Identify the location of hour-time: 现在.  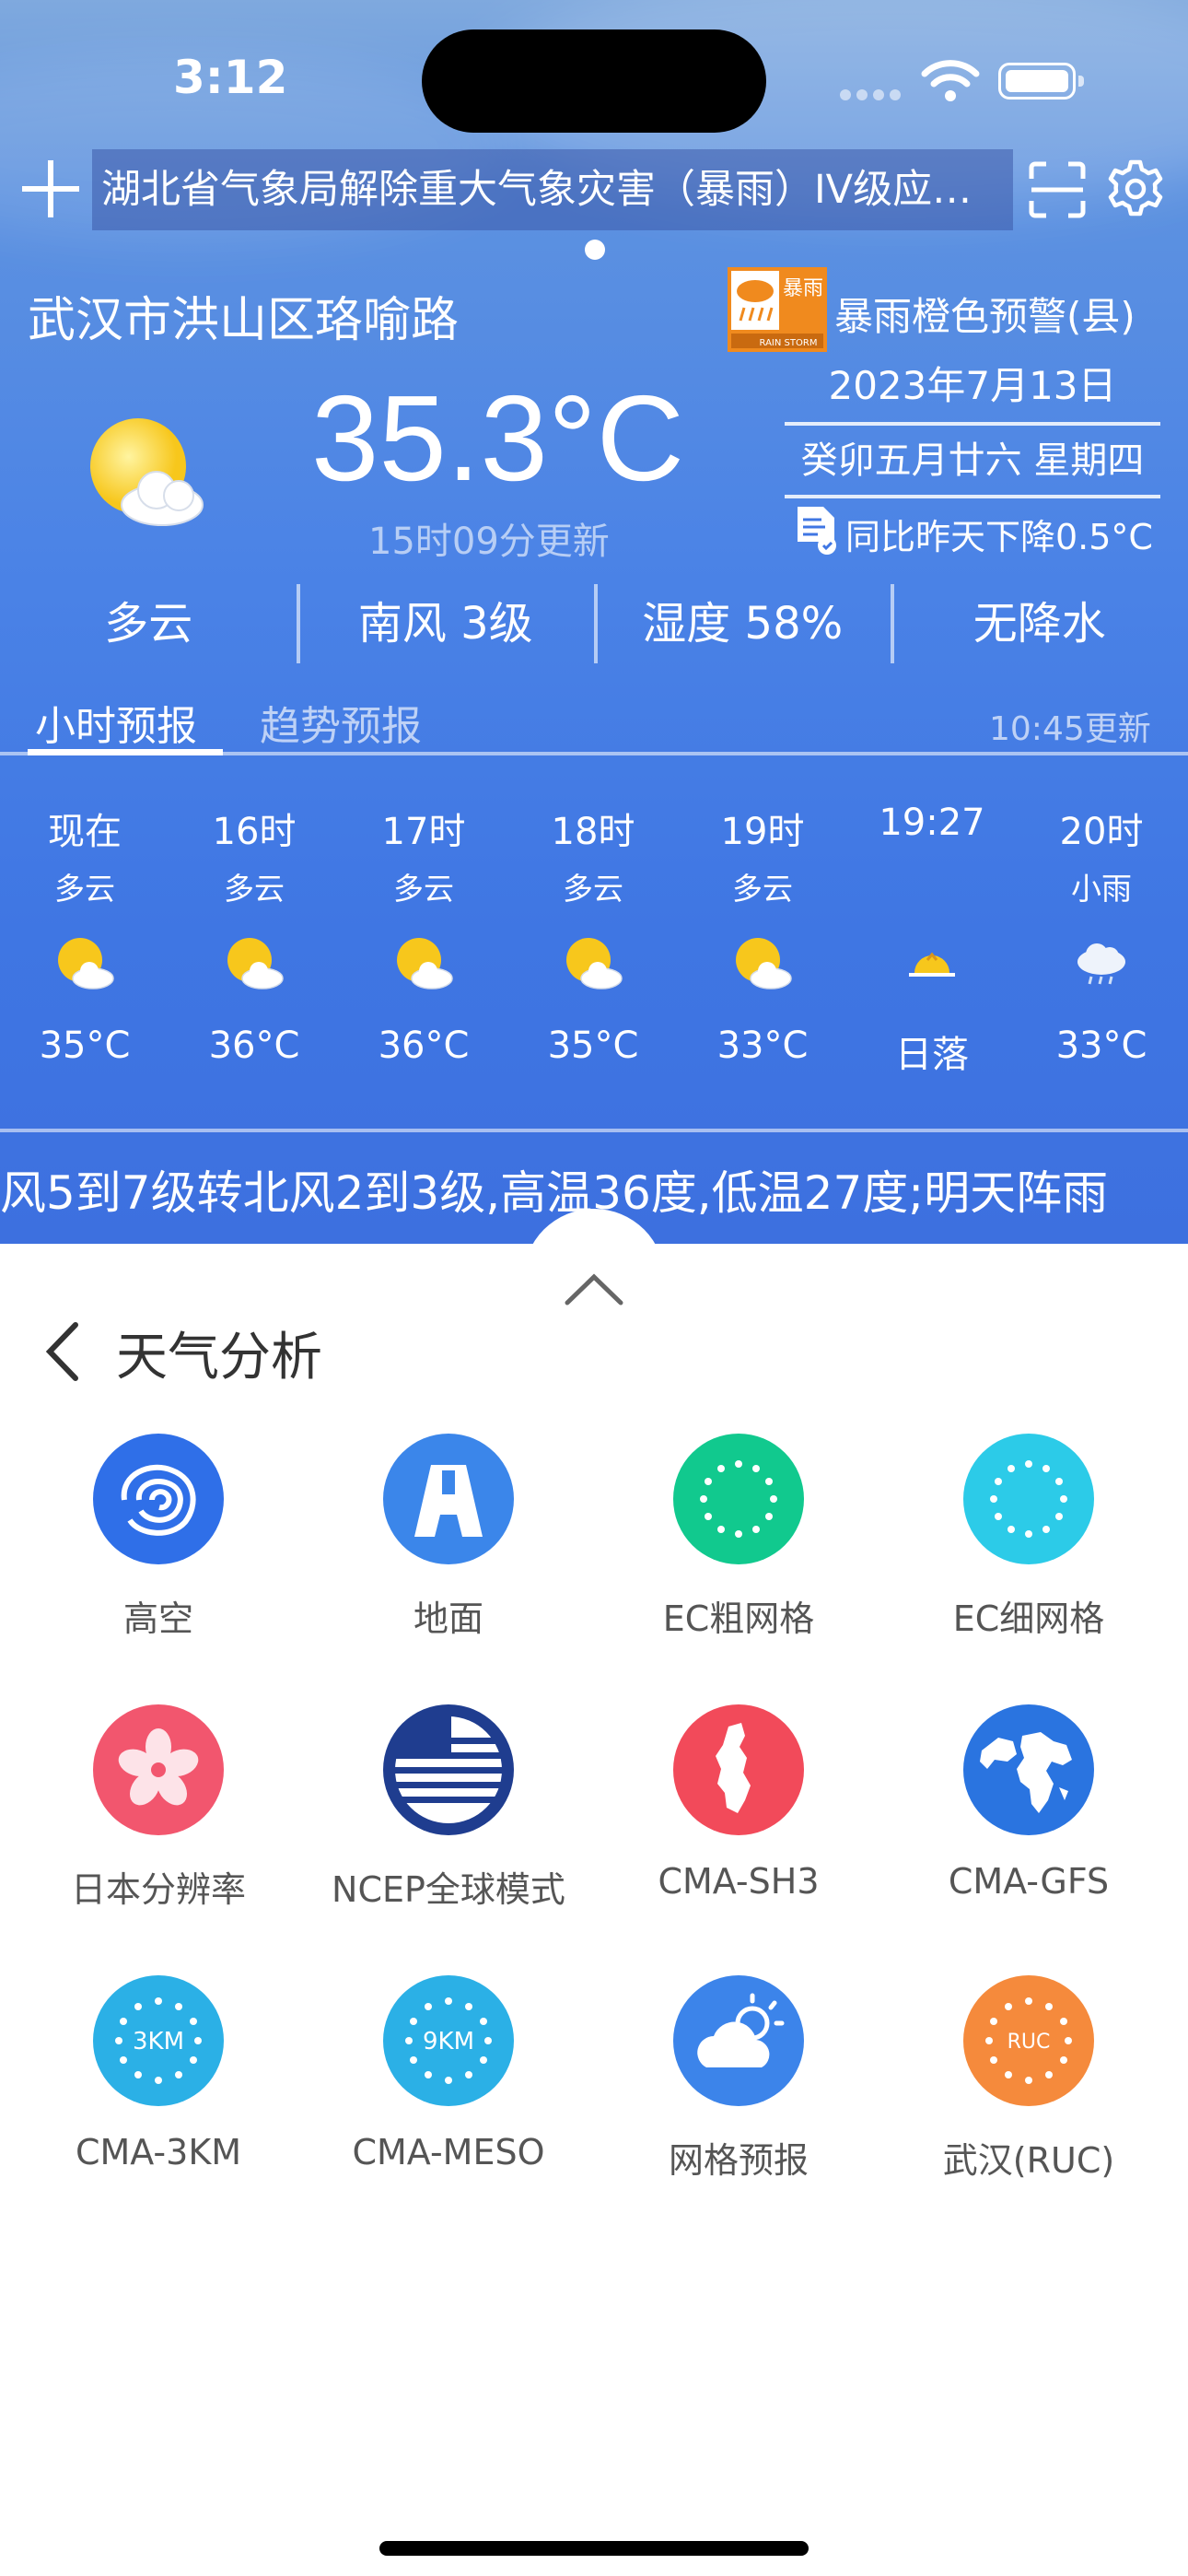
(85, 832).